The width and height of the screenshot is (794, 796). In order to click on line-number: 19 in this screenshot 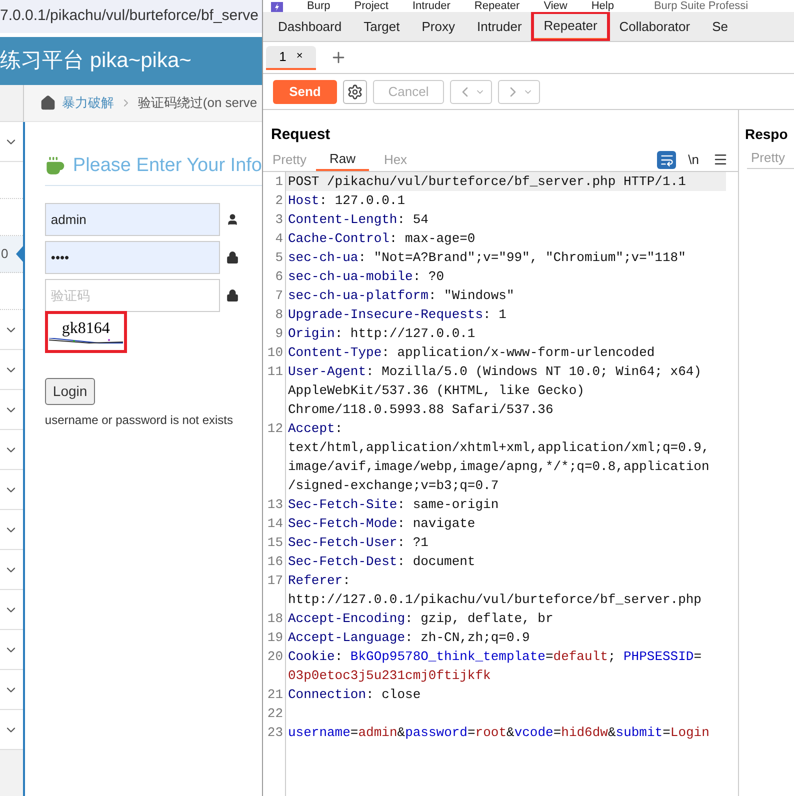, I will do `click(275, 637)`.